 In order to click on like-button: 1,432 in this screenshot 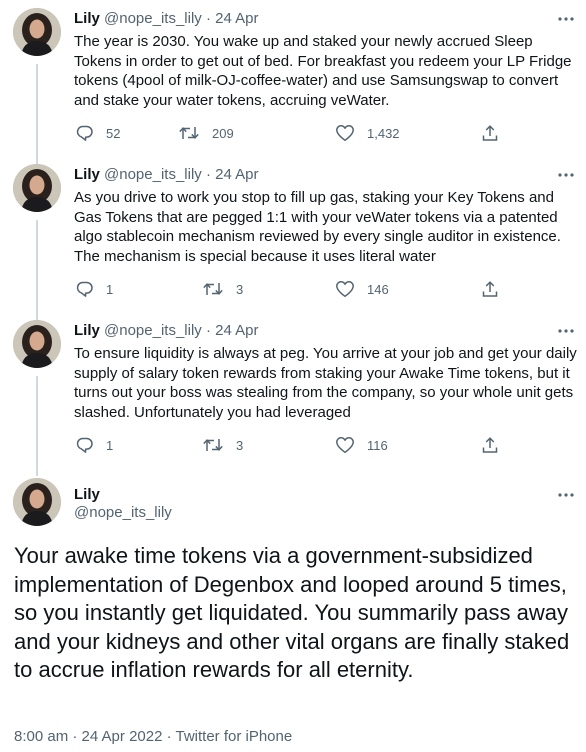, I will do `click(367, 133)`.